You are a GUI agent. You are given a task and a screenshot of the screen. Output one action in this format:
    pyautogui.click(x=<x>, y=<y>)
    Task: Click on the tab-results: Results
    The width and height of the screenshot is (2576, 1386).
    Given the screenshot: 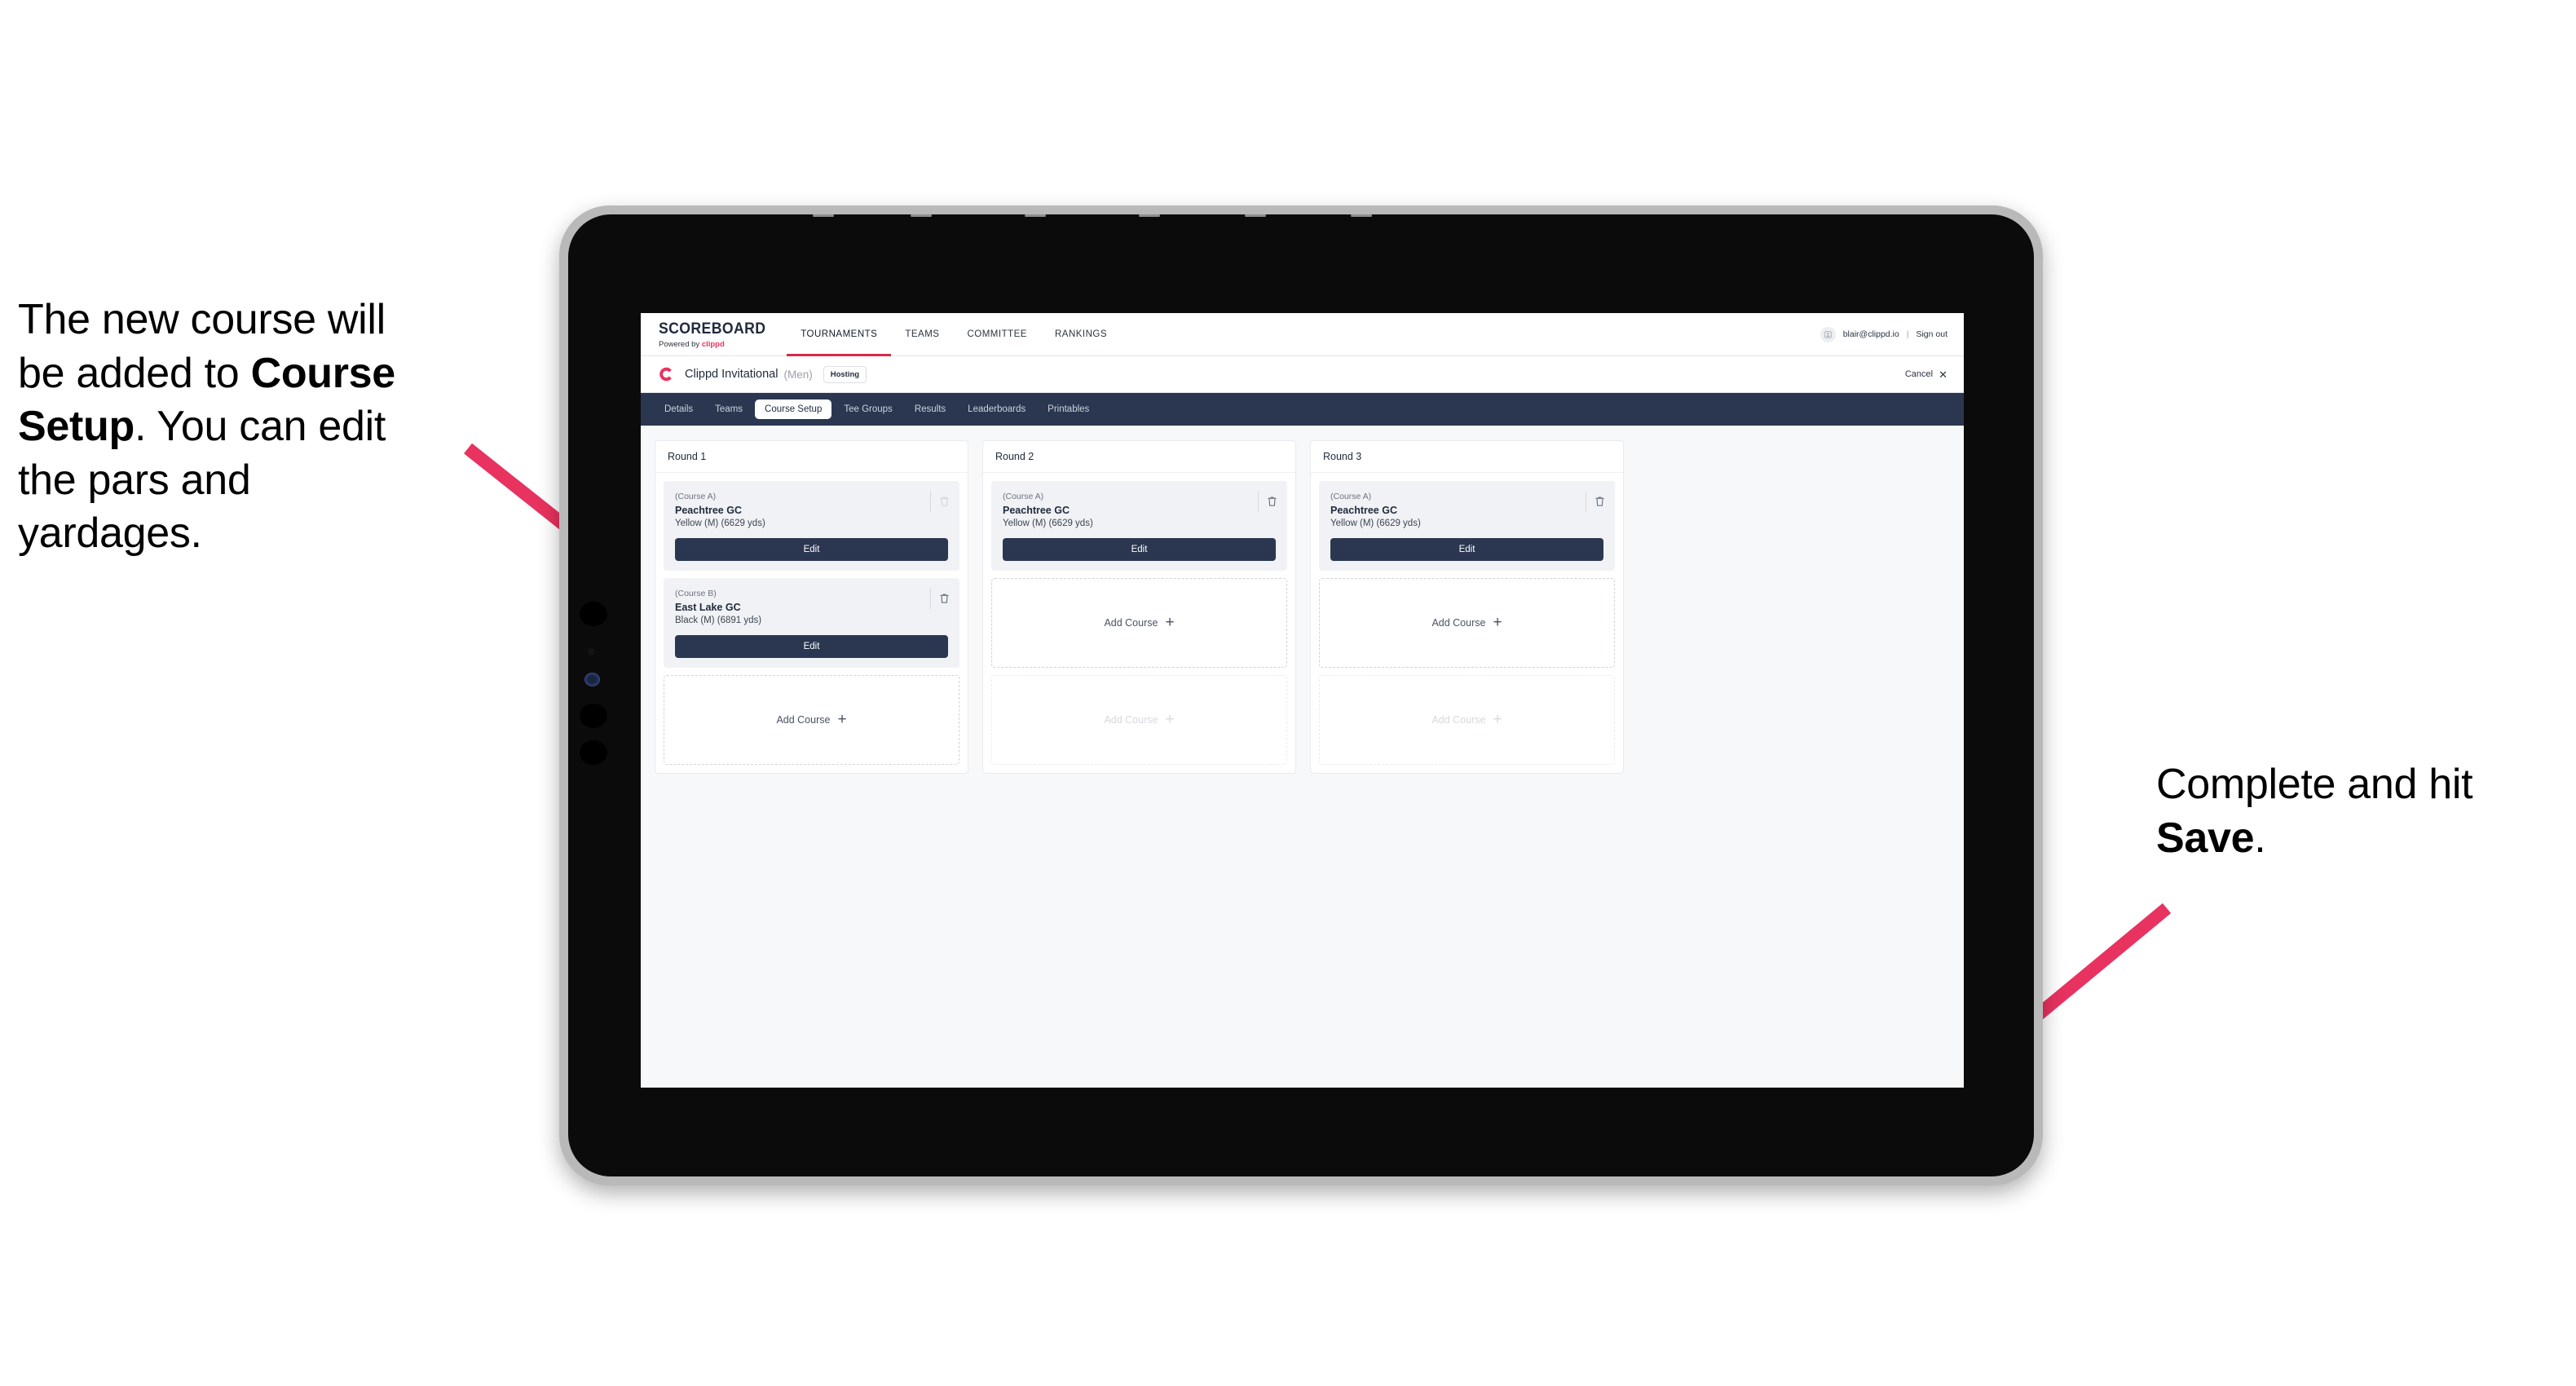 What is the action you would take?
    pyautogui.click(x=930, y=409)
    